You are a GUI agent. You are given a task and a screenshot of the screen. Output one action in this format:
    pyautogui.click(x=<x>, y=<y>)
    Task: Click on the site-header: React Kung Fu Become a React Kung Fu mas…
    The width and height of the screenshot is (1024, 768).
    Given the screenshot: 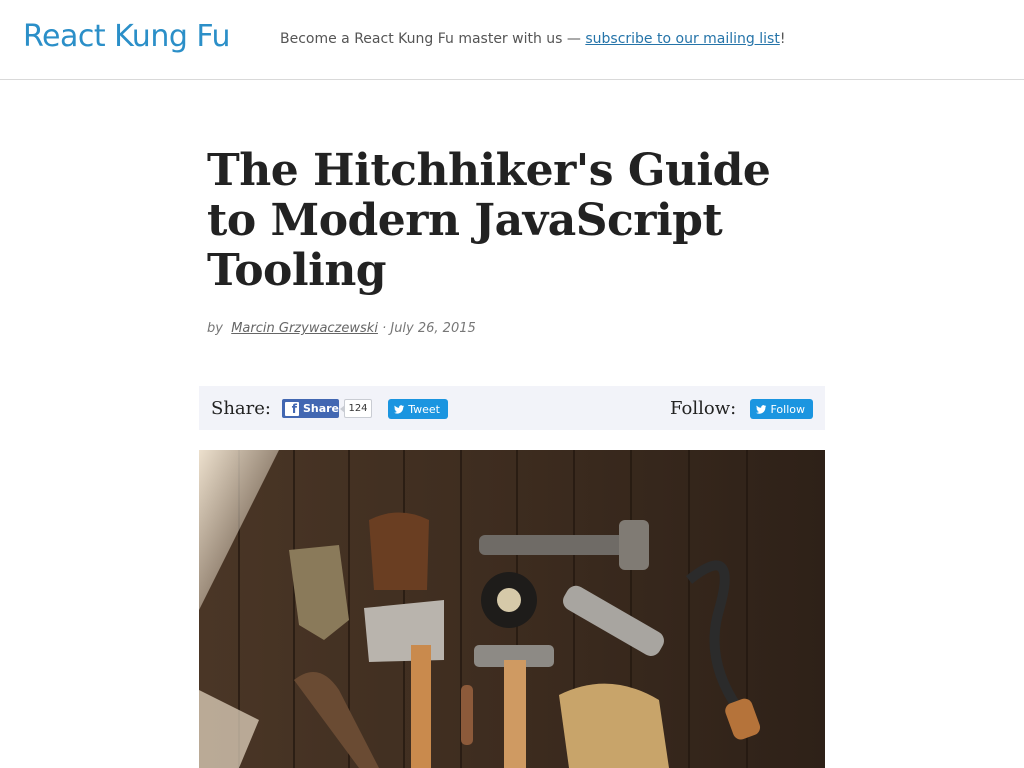 What is the action you would take?
    pyautogui.click(x=512, y=40)
    